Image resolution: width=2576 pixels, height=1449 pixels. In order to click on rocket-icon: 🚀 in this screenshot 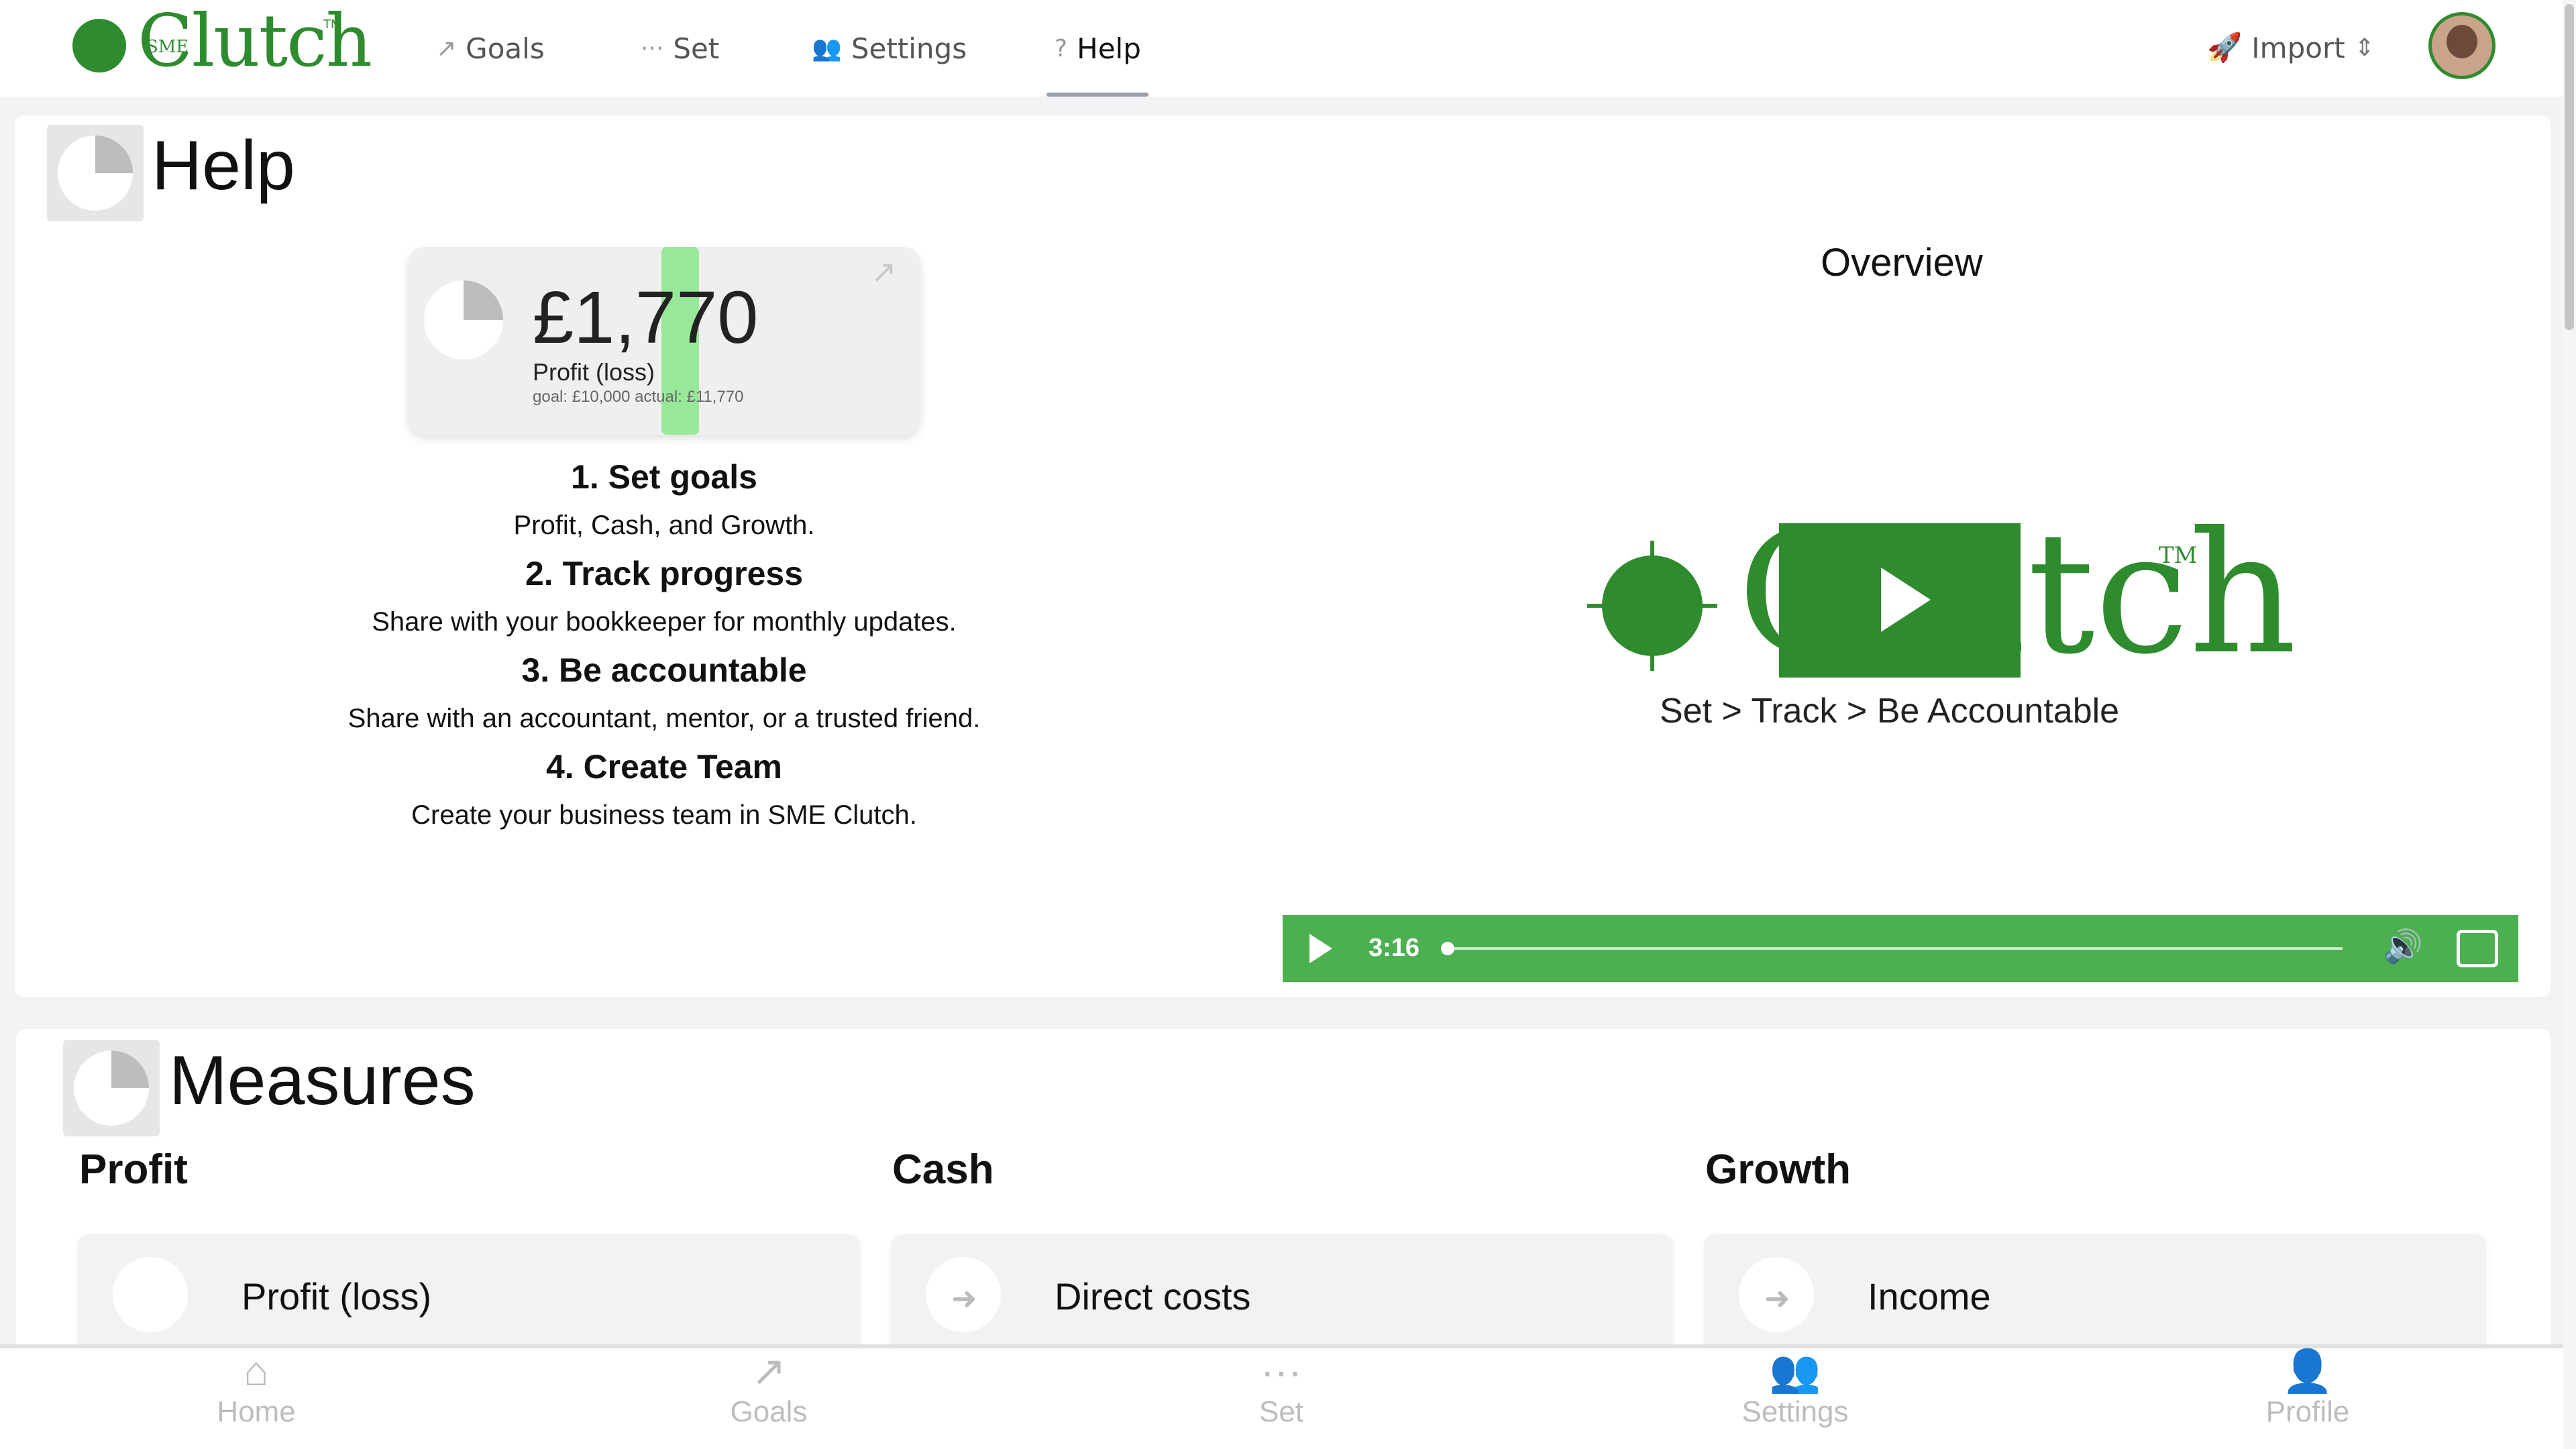, I will do `click(2225, 47)`.